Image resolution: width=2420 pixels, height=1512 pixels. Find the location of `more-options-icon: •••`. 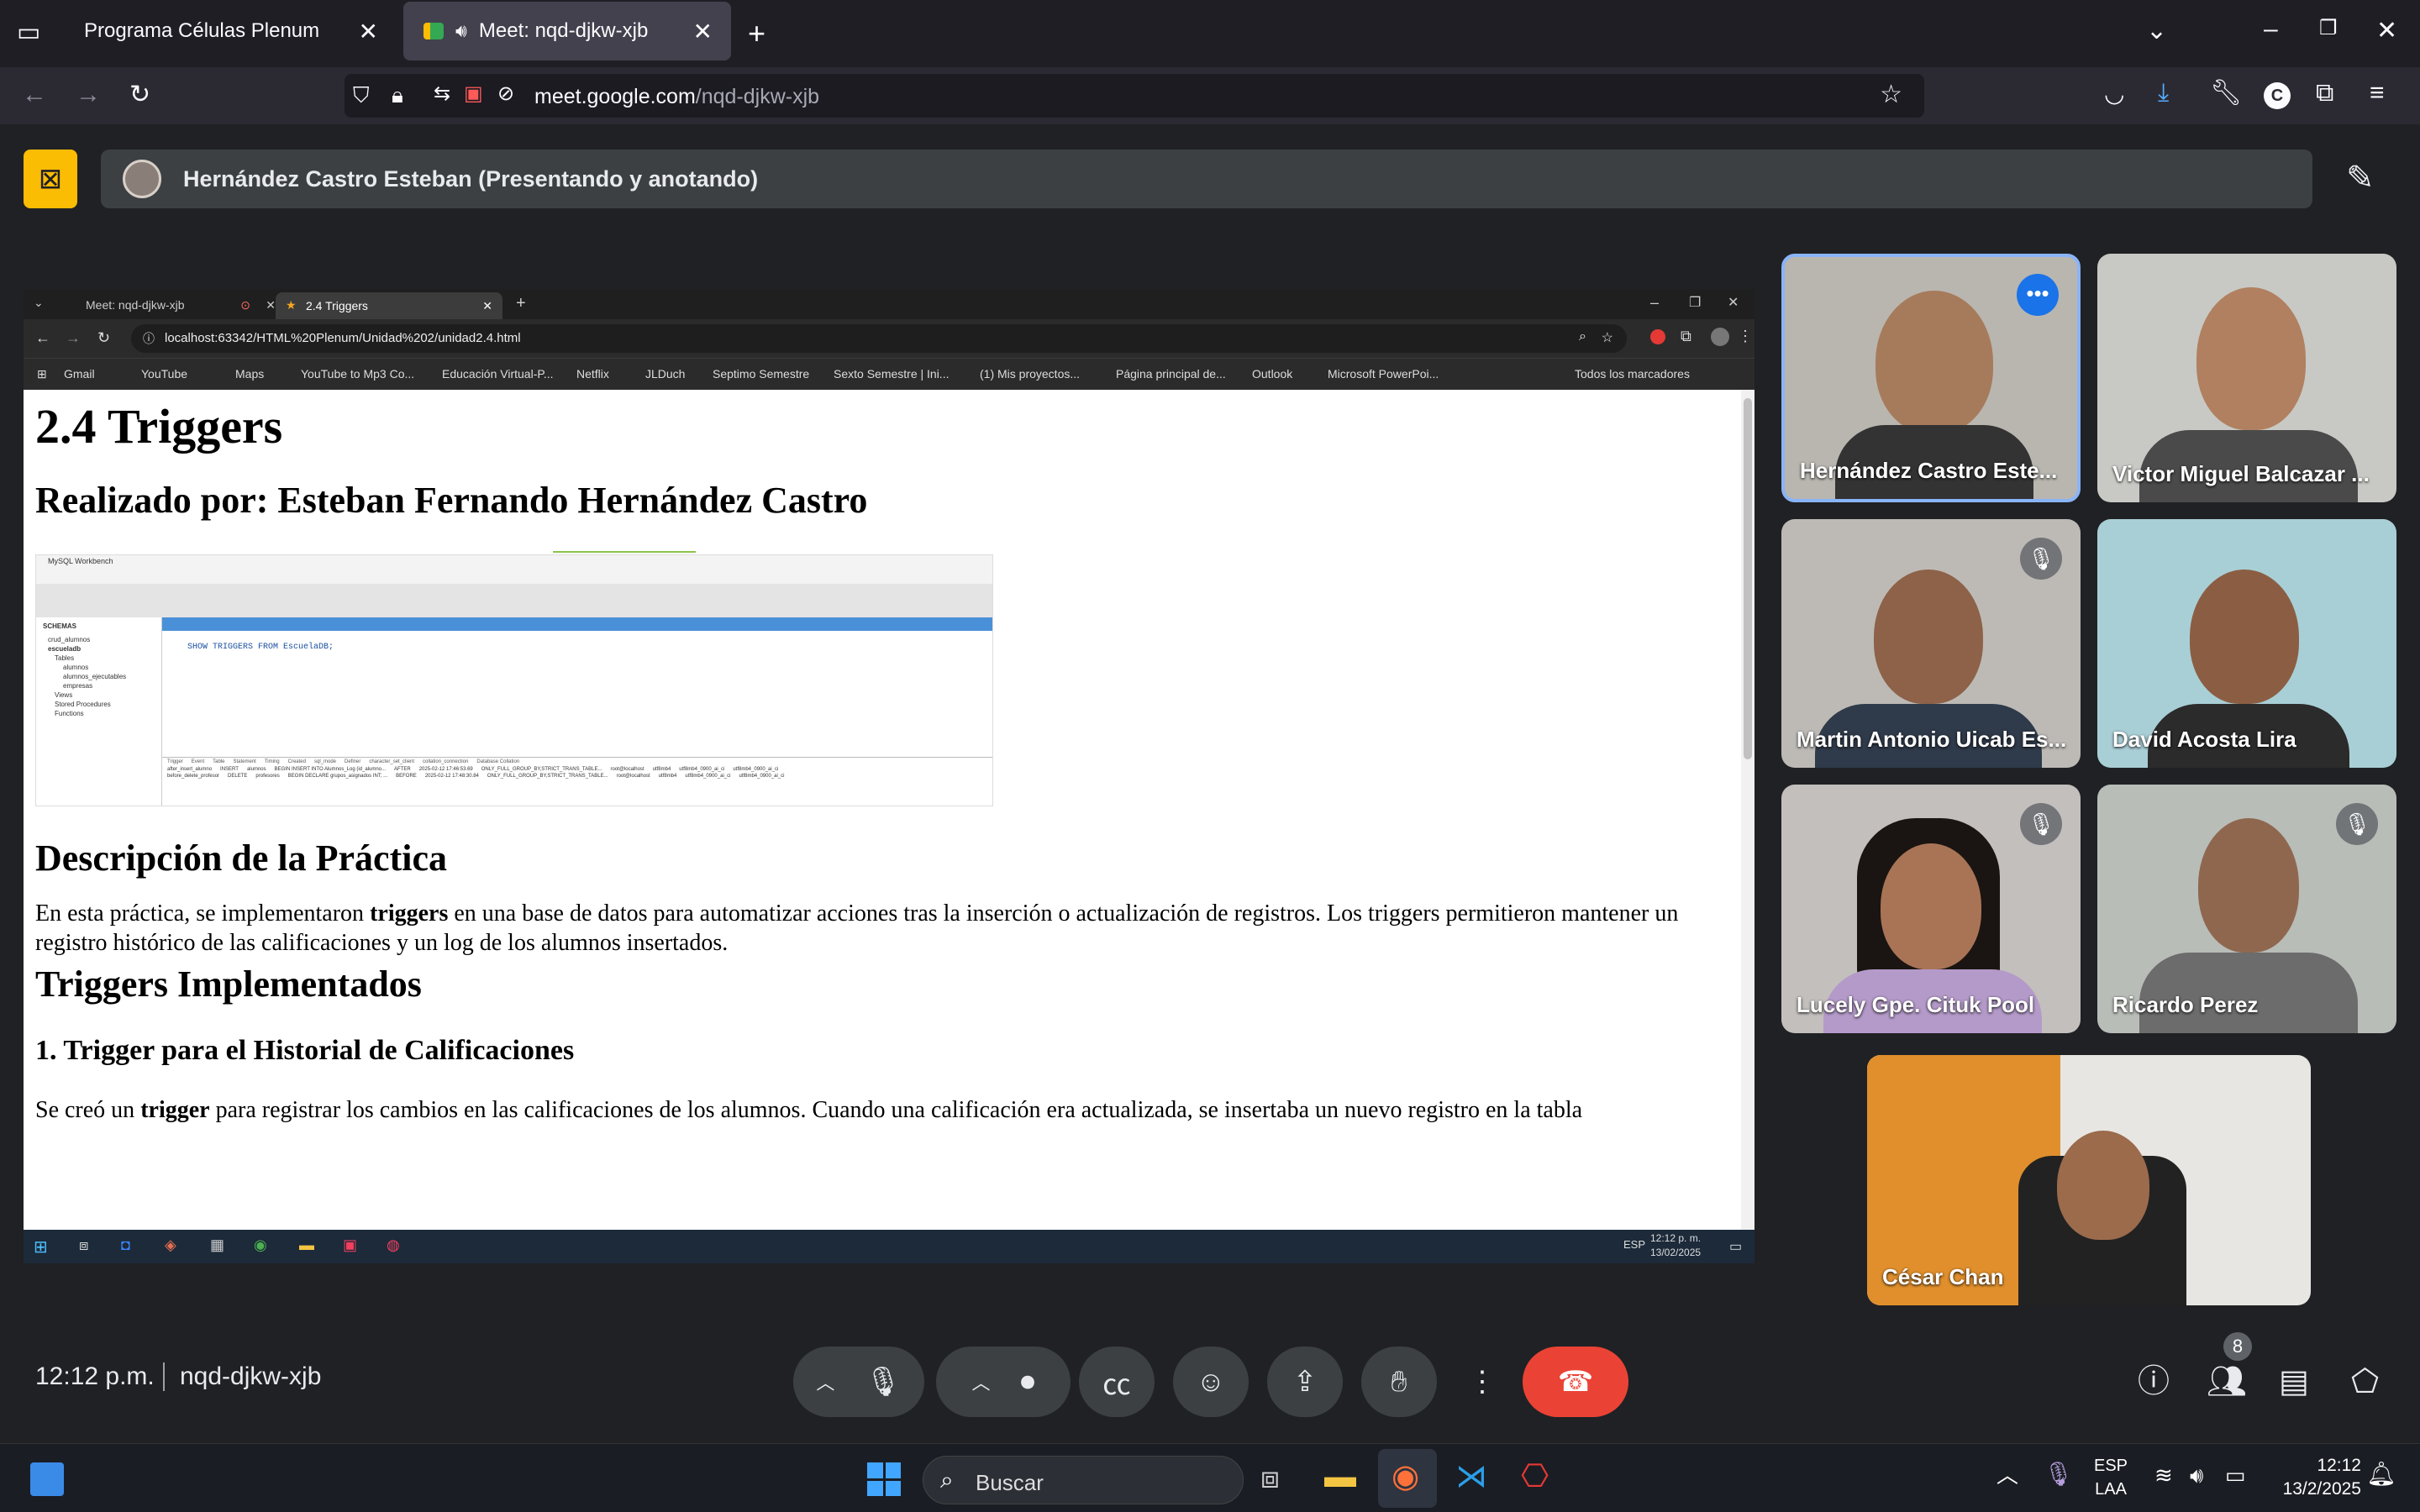

more-options-icon: ••• is located at coordinates (2038, 295).